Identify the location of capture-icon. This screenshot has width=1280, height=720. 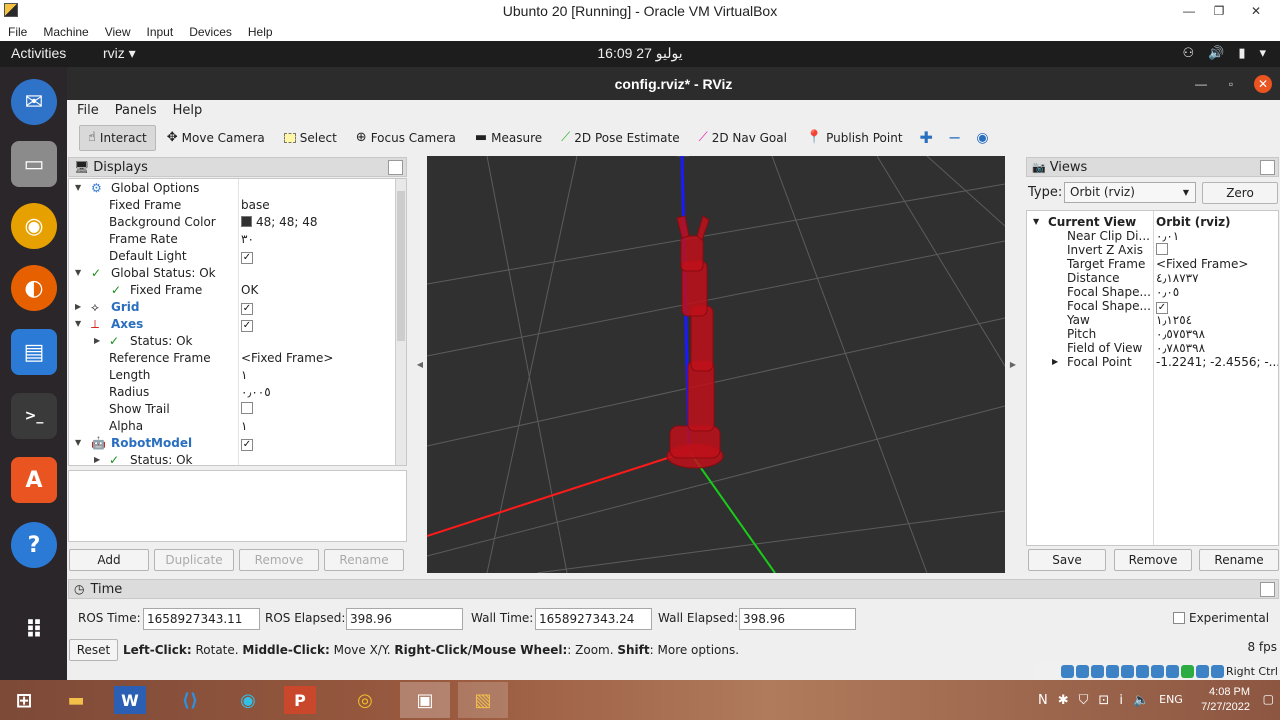
(1172, 671).